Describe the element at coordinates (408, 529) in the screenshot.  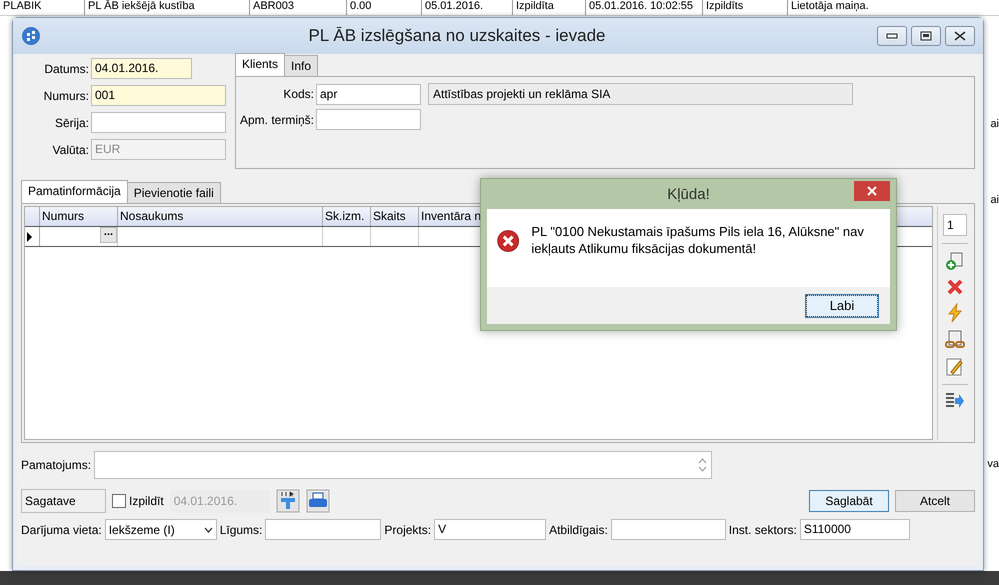
I see `field-label: Projekts:` at that location.